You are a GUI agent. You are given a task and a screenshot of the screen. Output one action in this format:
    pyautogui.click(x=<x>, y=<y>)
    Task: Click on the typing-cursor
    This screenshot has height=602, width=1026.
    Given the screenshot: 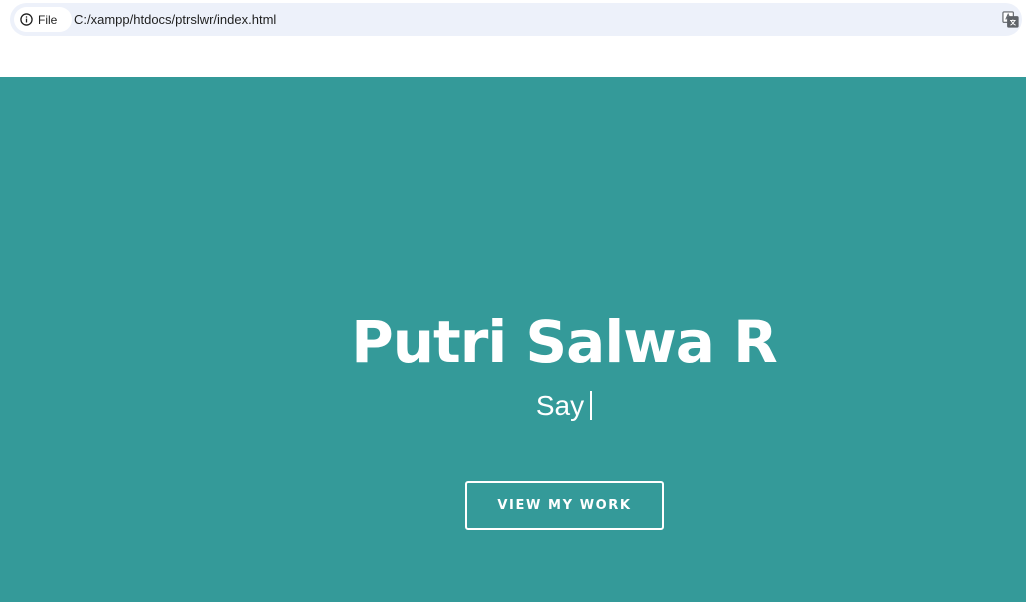 What is the action you would take?
    pyautogui.click(x=591, y=405)
    